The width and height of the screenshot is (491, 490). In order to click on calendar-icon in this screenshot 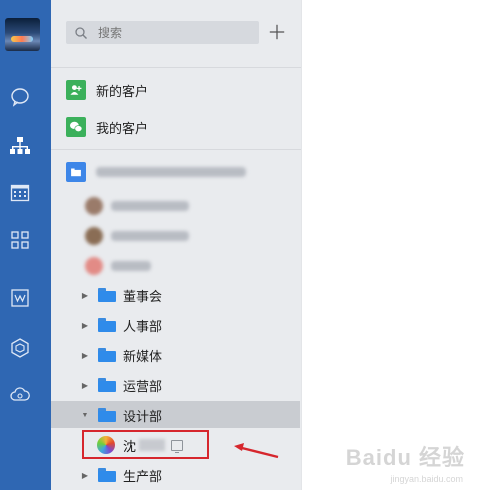, I will do `click(20, 193)`.